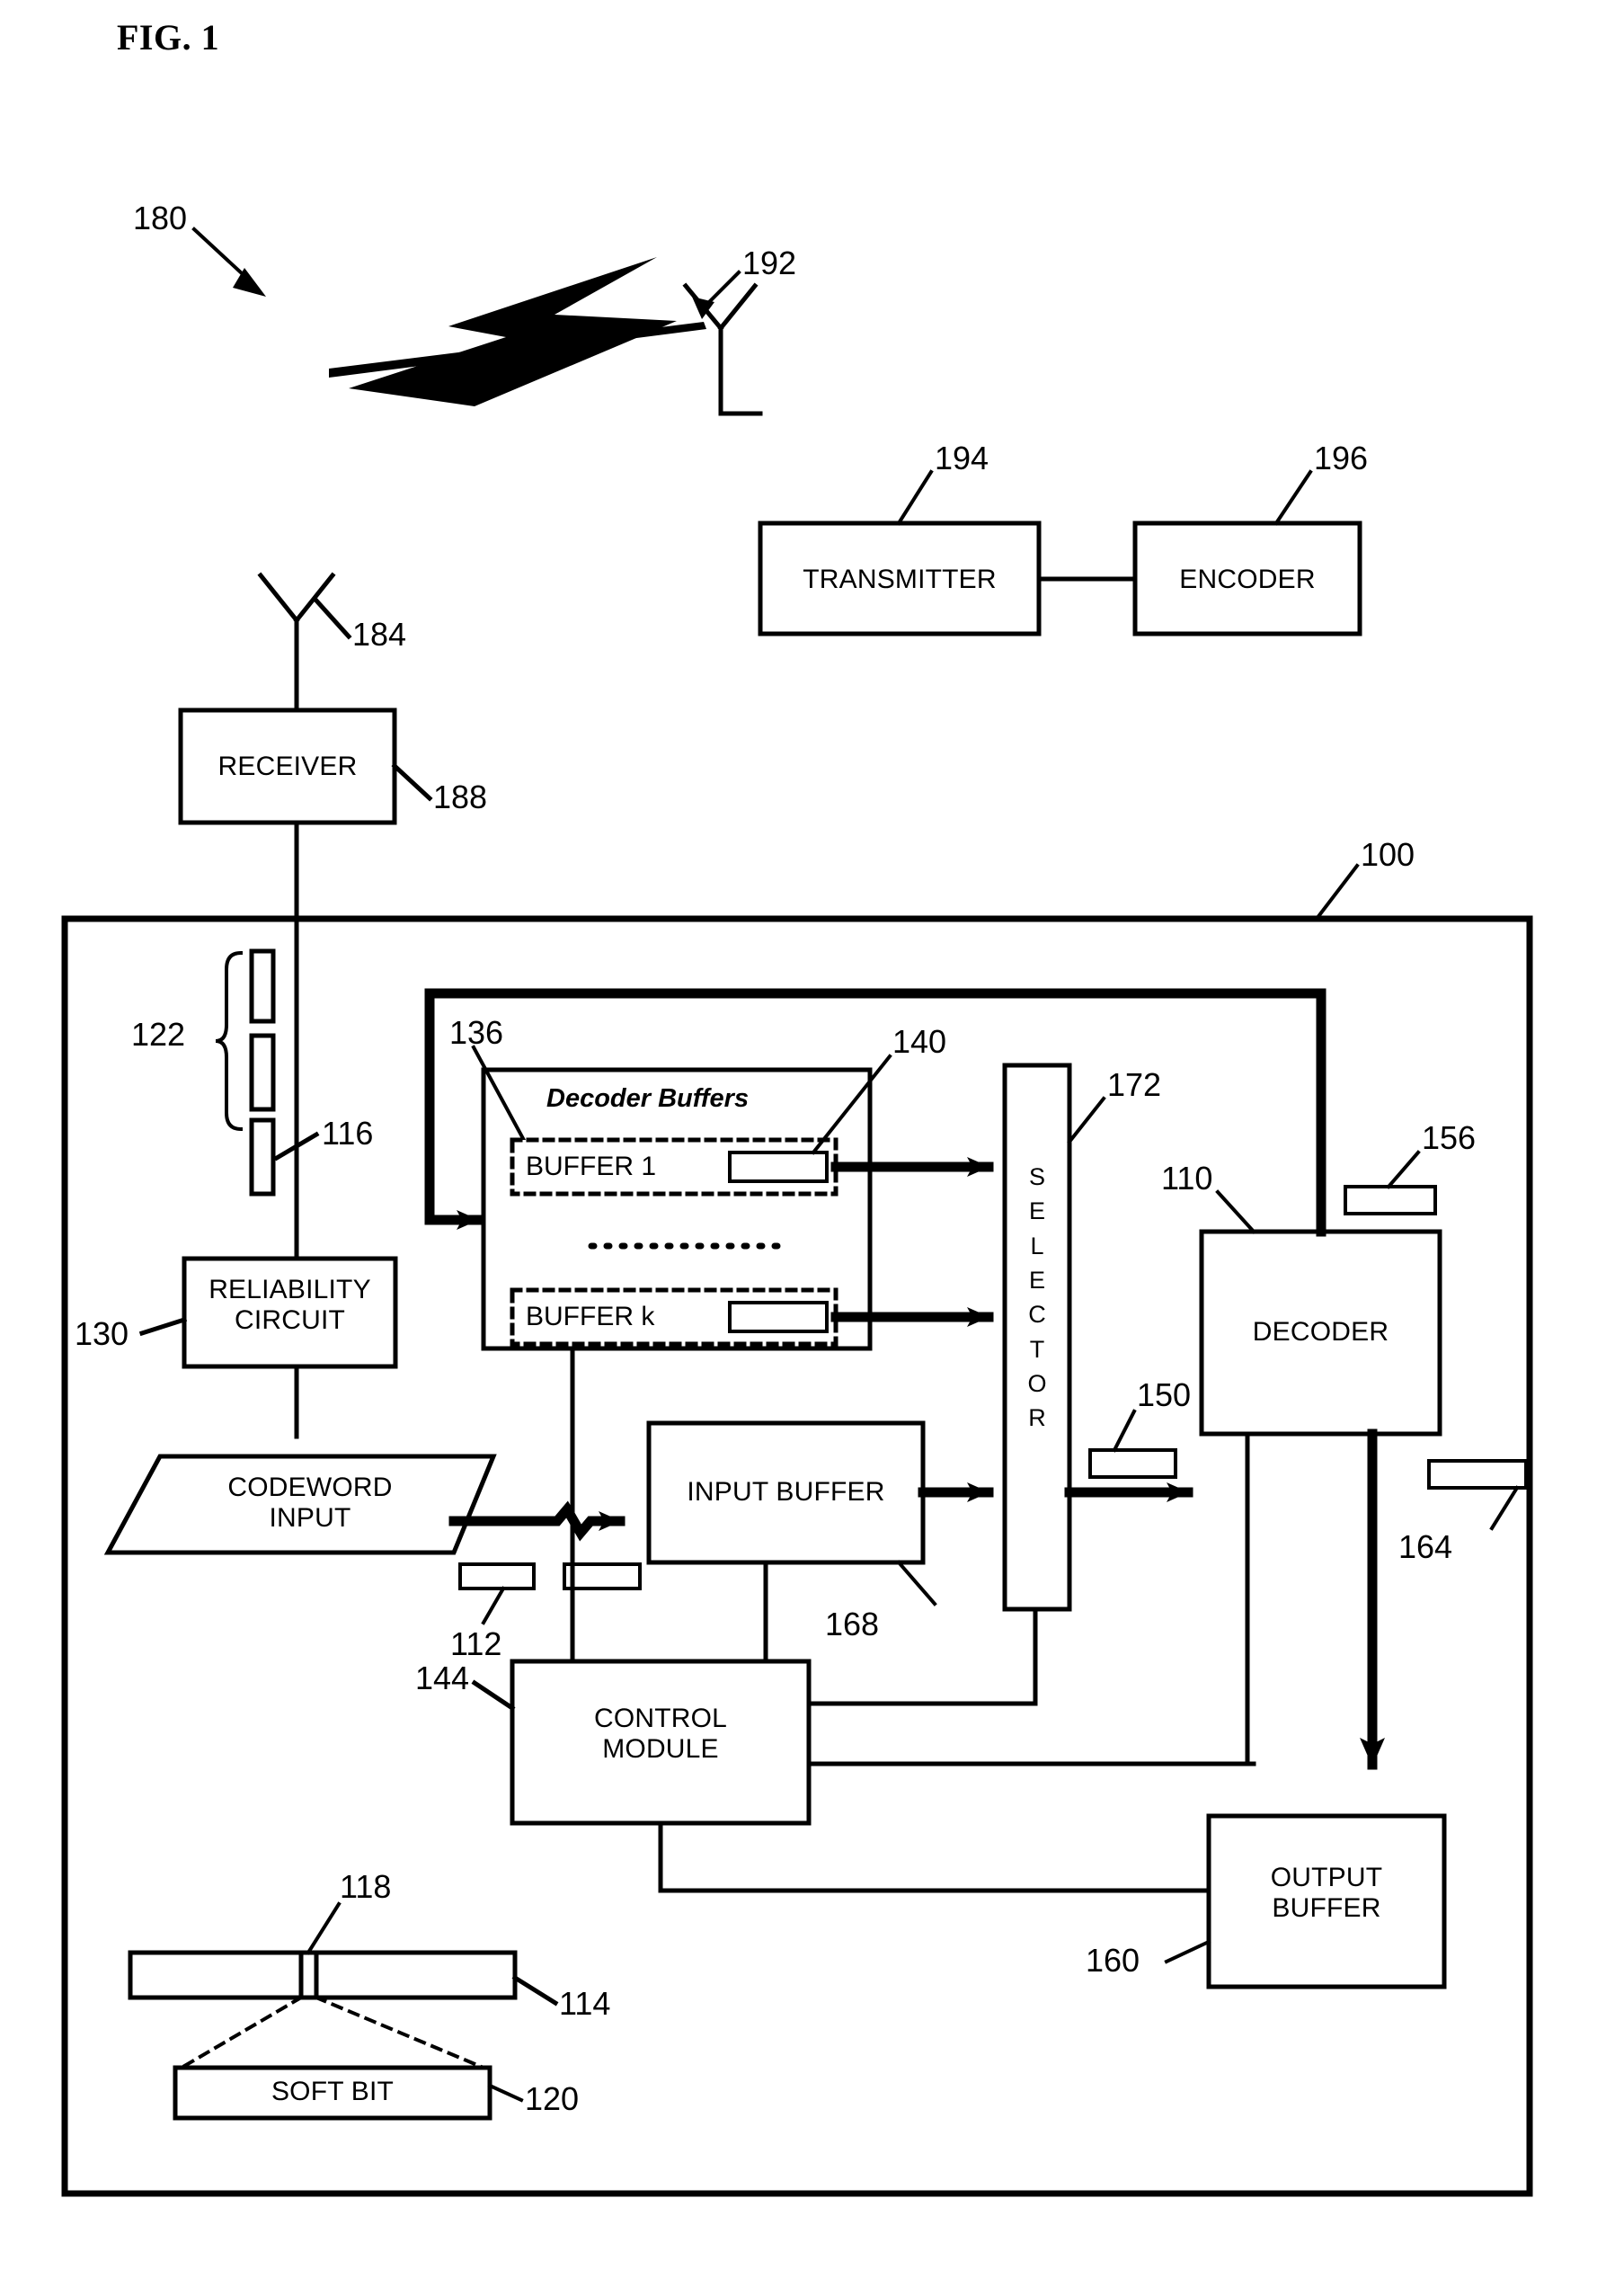 The width and height of the screenshot is (1606, 2296). What do you see at coordinates (919, 1041) in the screenshot?
I see `ref-140: 140` at bounding box center [919, 1041].